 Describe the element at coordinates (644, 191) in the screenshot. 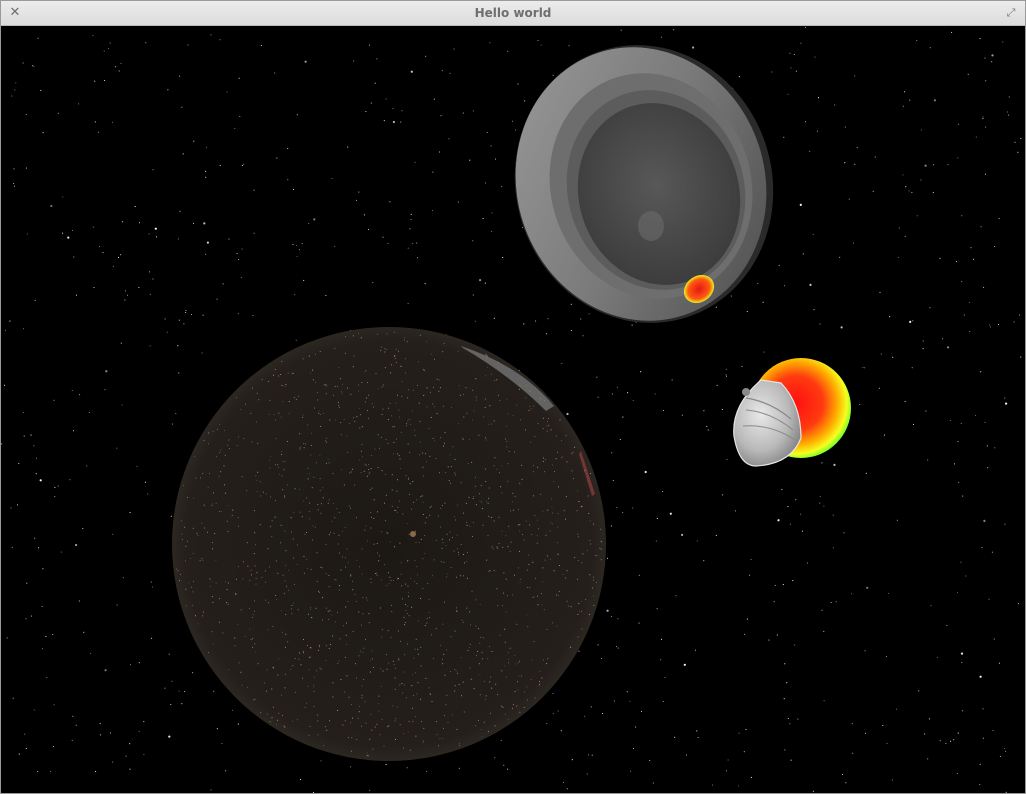

I see `gray-ring-sphere` at that location.